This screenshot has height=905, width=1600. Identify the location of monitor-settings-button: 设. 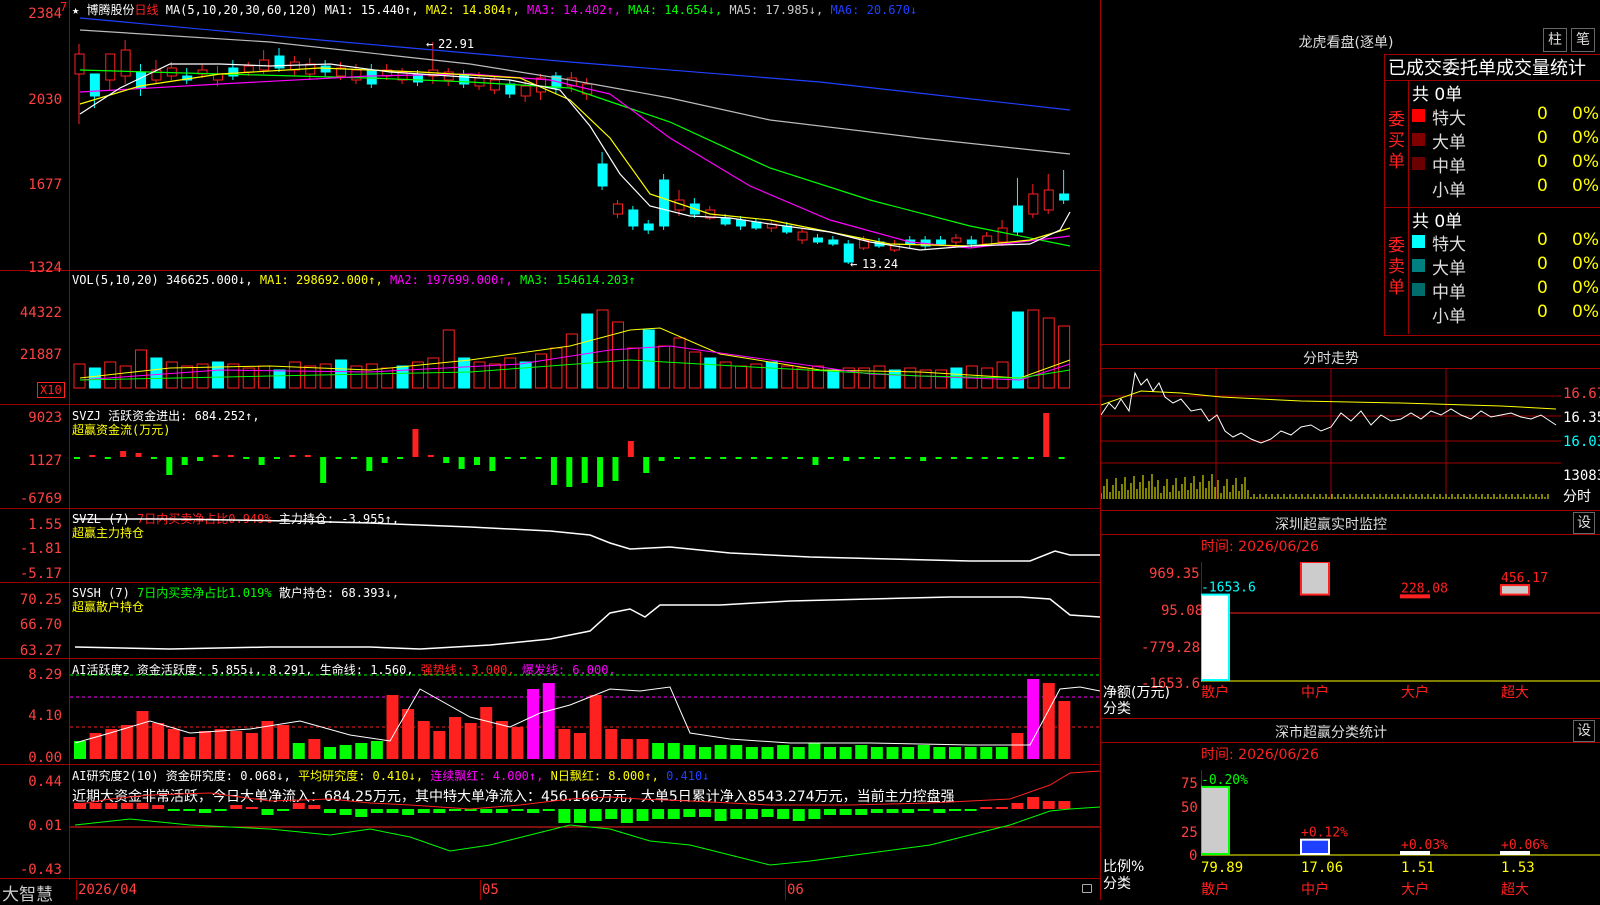
(1584, 523).